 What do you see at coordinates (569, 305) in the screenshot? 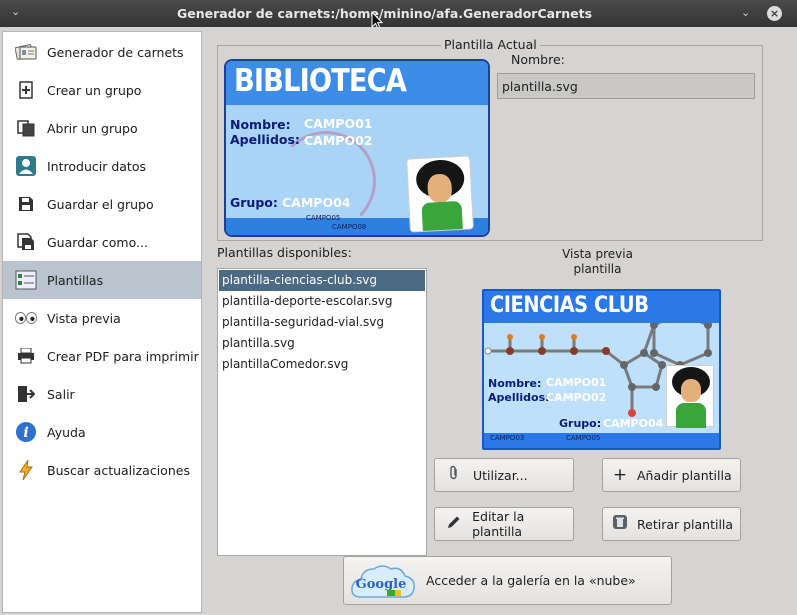
I see `card-header-text: CIENCIAS CLUB` at bounding box center [569, 305].